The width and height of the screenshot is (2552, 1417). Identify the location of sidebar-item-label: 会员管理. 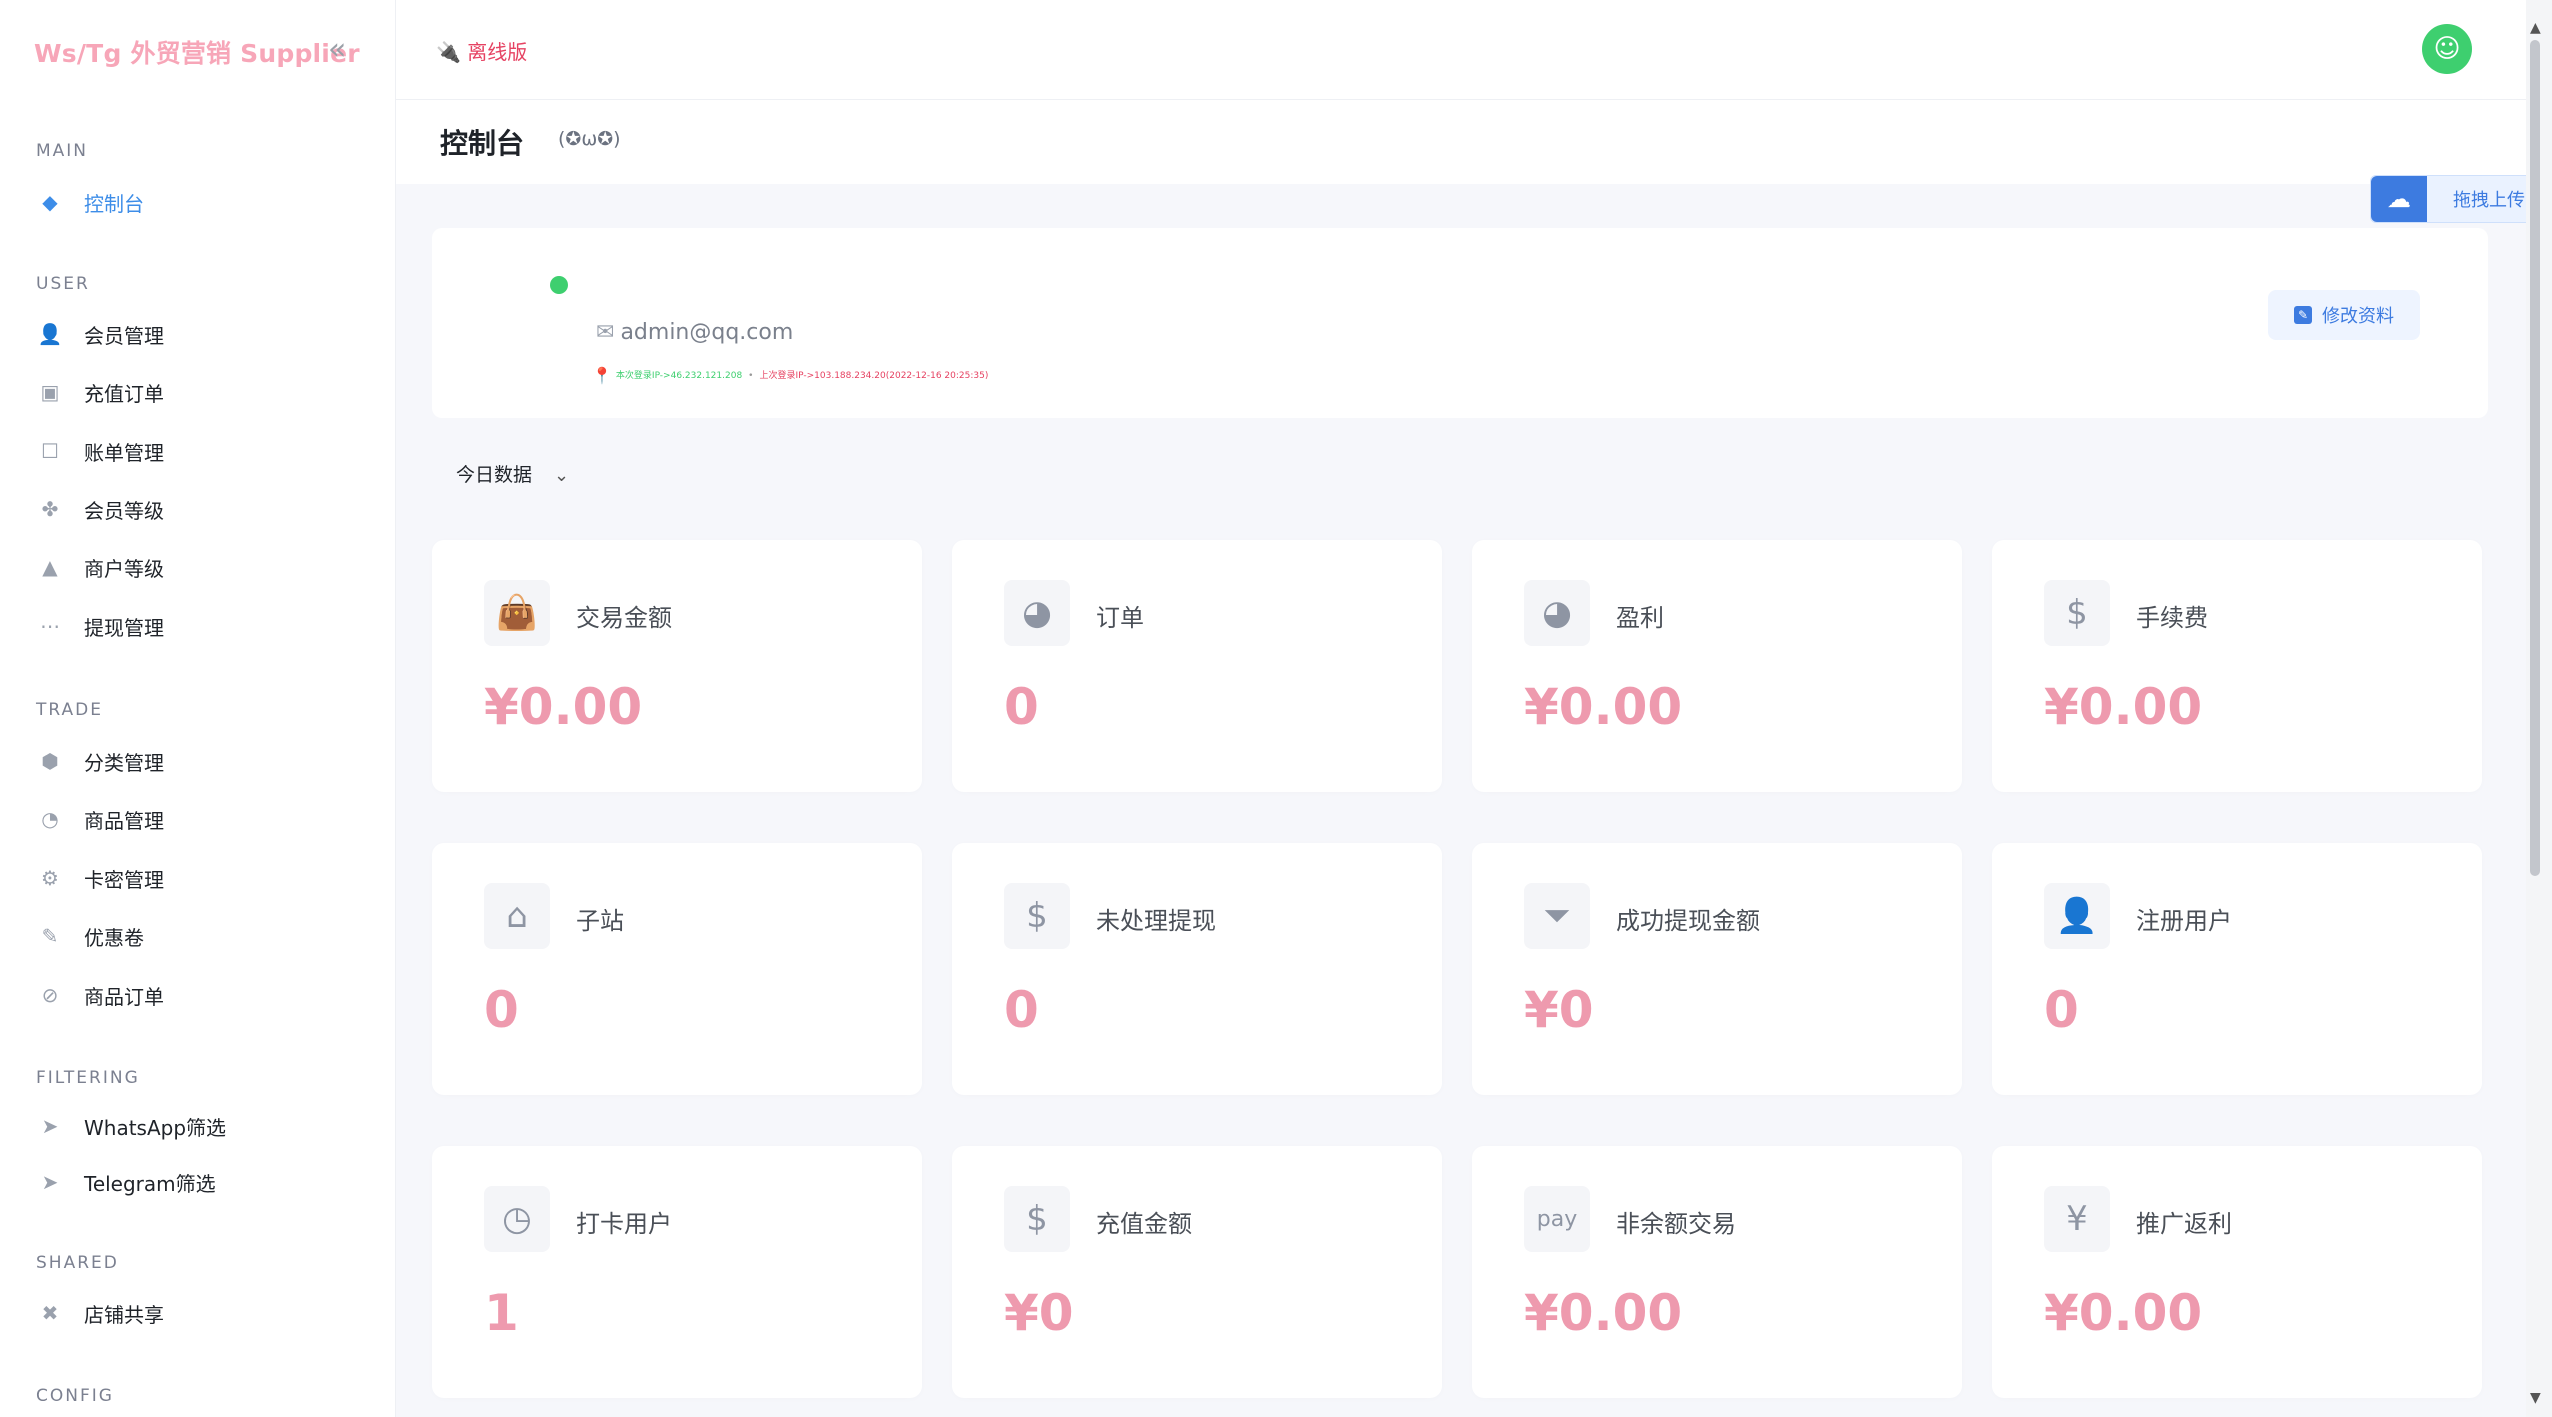
(124, 335).